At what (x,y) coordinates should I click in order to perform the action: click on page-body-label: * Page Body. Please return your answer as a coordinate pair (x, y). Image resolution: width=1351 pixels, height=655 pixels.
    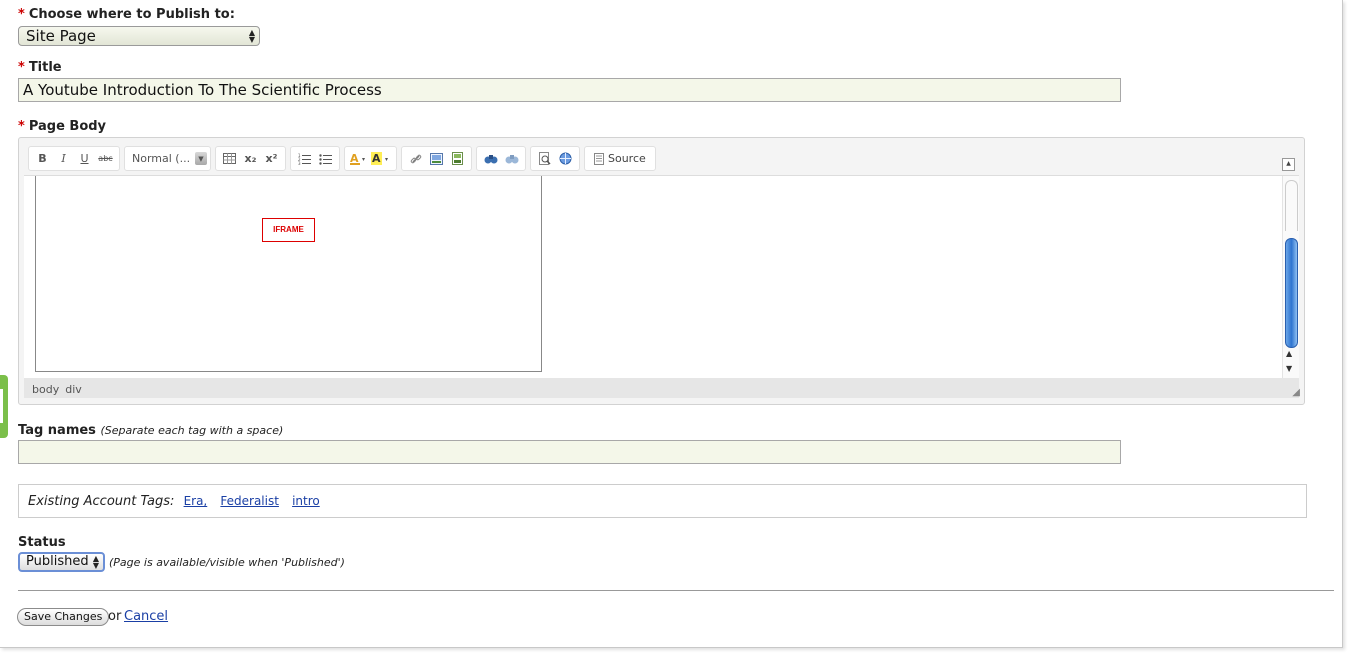
    Looking at the image, I should click on (62, 126).